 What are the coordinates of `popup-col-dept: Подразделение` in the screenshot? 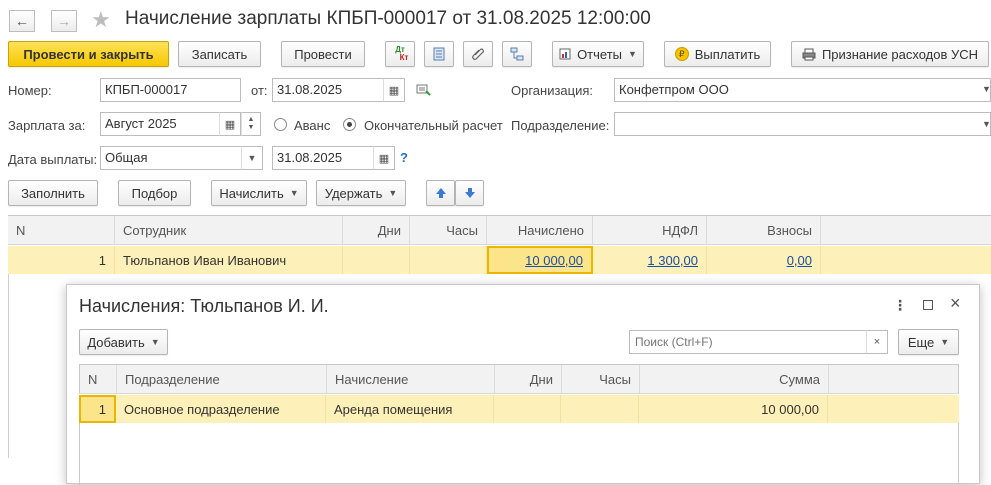 It's located at (222, 379).